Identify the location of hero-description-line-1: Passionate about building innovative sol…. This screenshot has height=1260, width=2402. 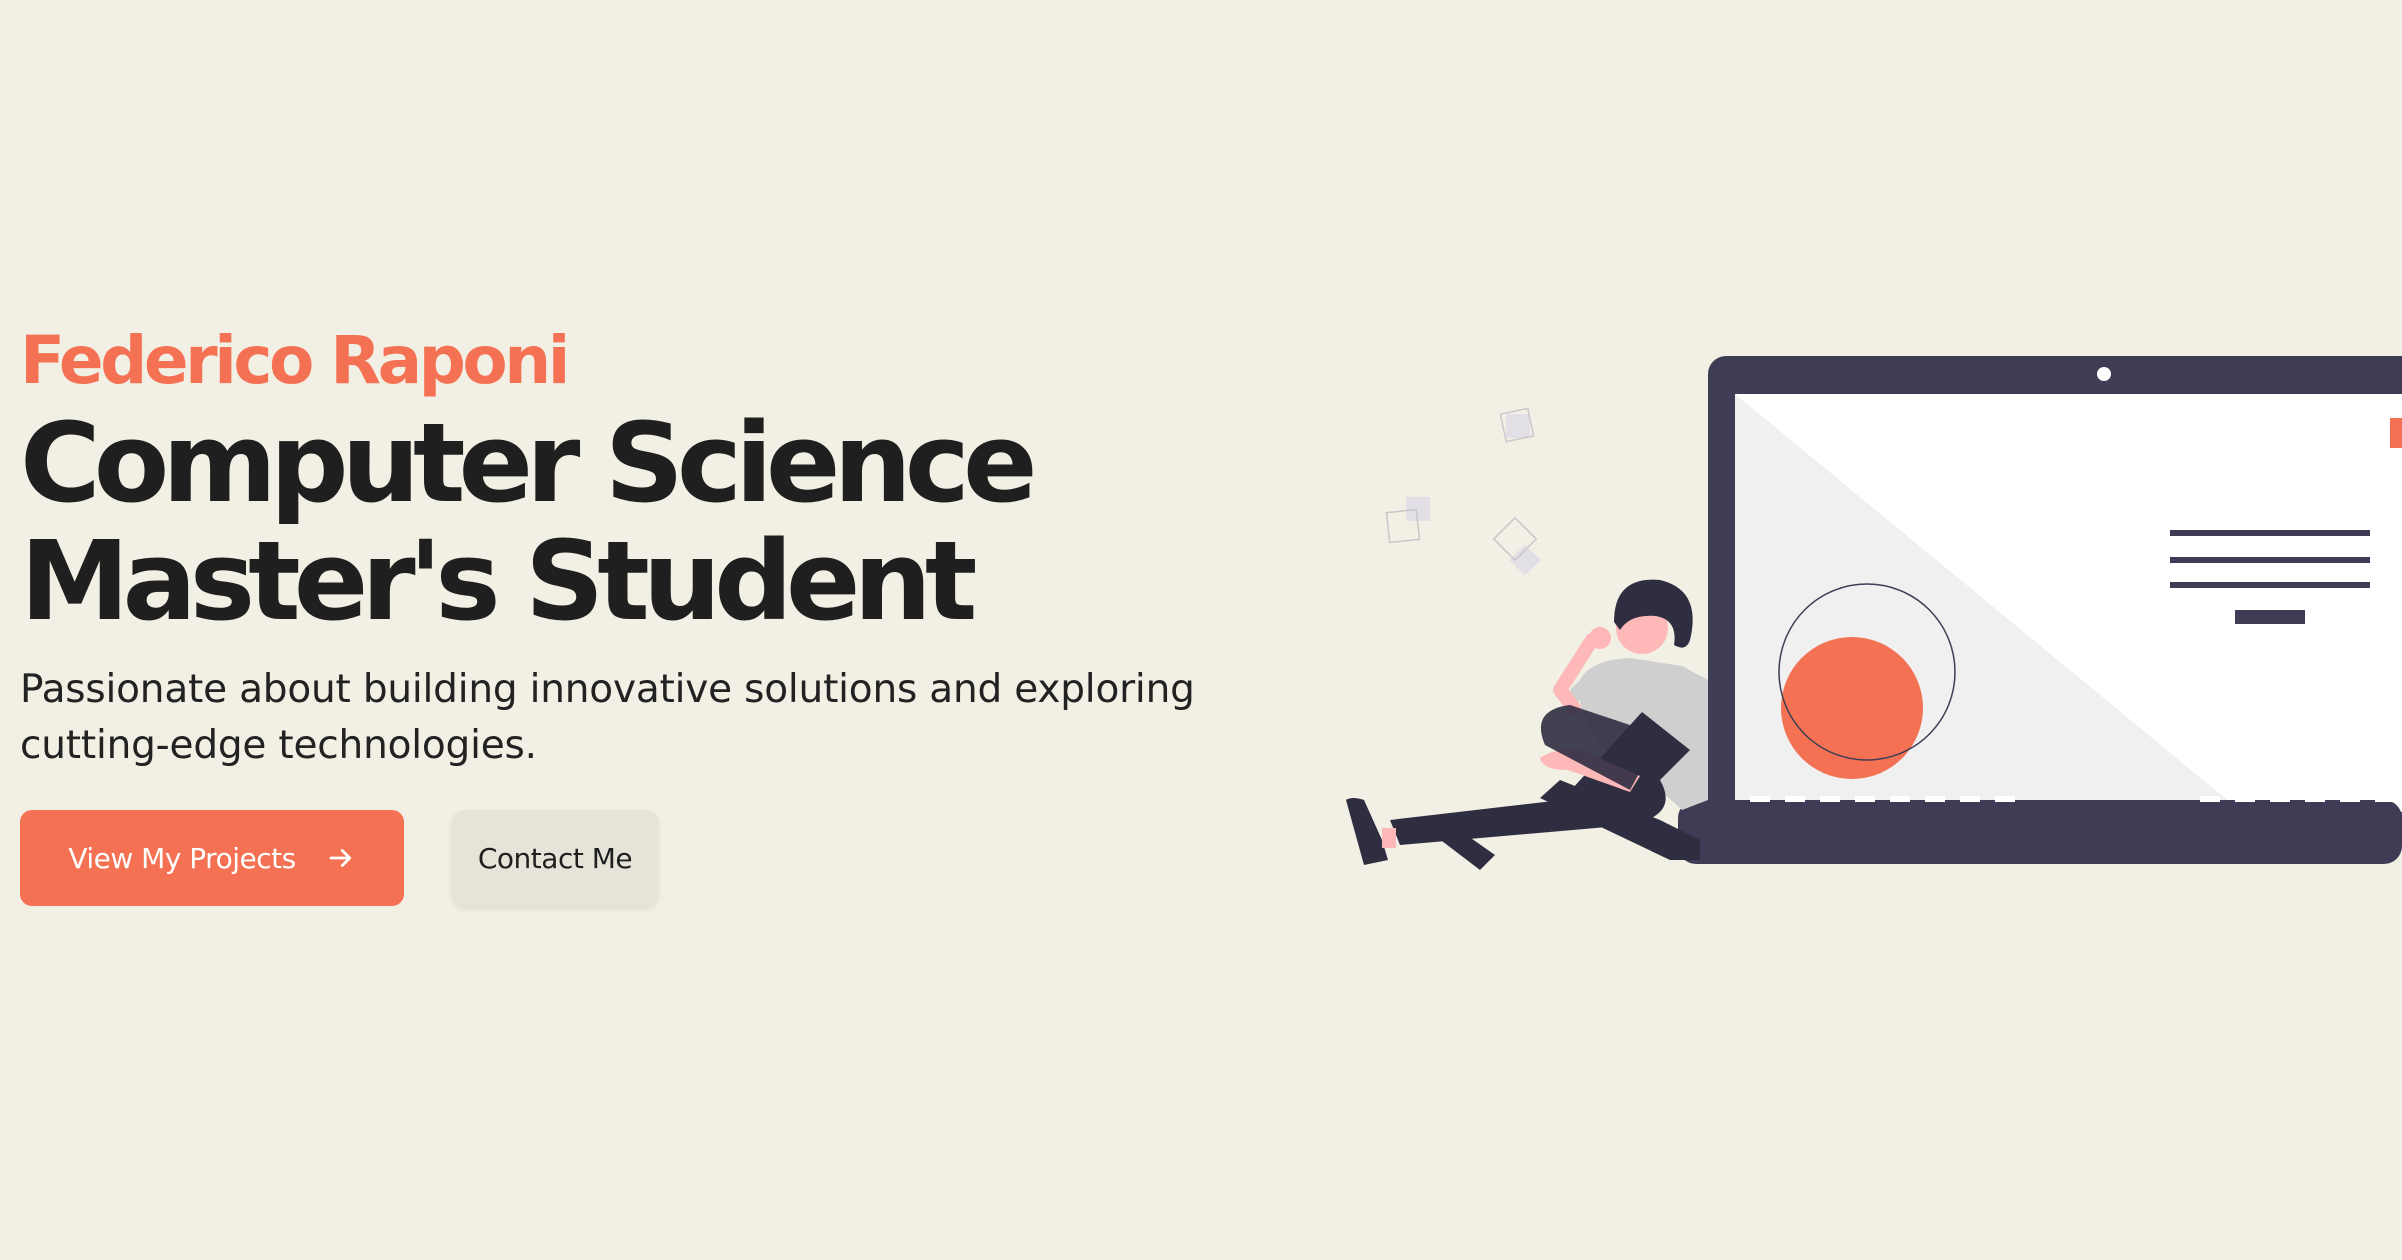
(607, 689).